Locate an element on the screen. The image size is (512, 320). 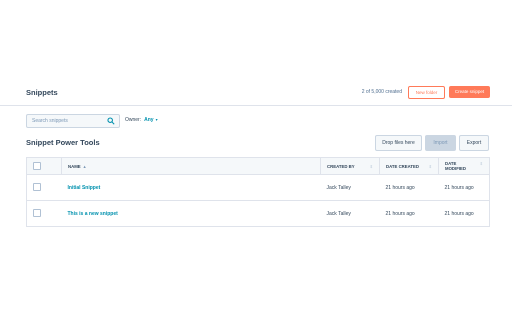
owner-value: Any is located at coordinates (148, 120).